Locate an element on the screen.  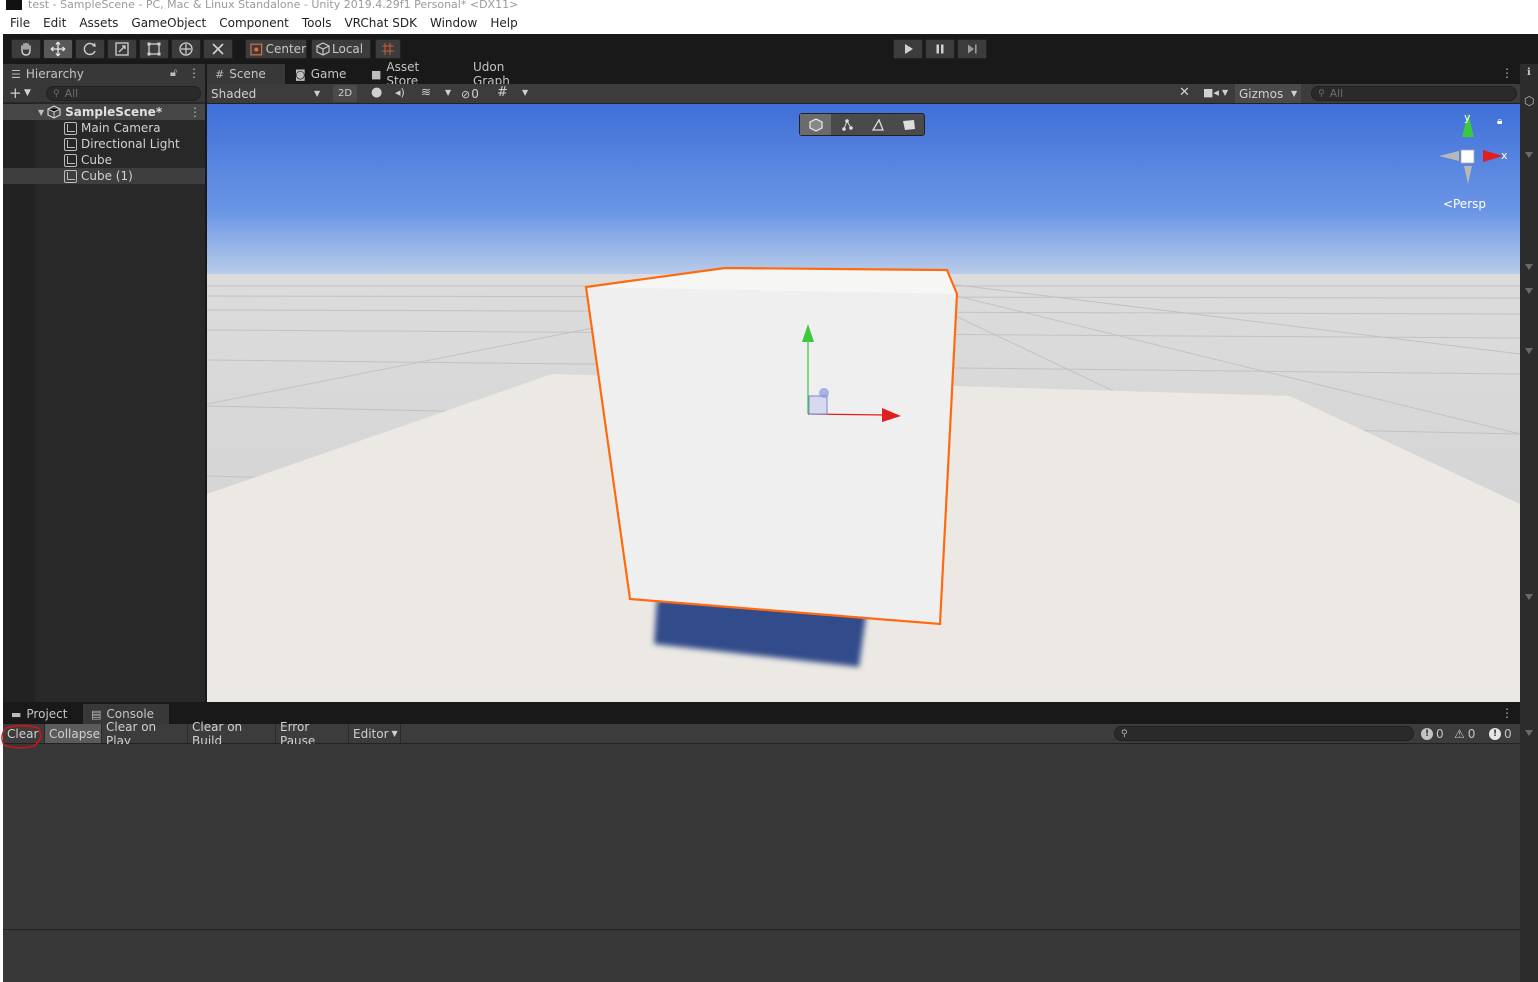
hierarchy-menu-icon: ⋮ is located at coordinates (194, 73).